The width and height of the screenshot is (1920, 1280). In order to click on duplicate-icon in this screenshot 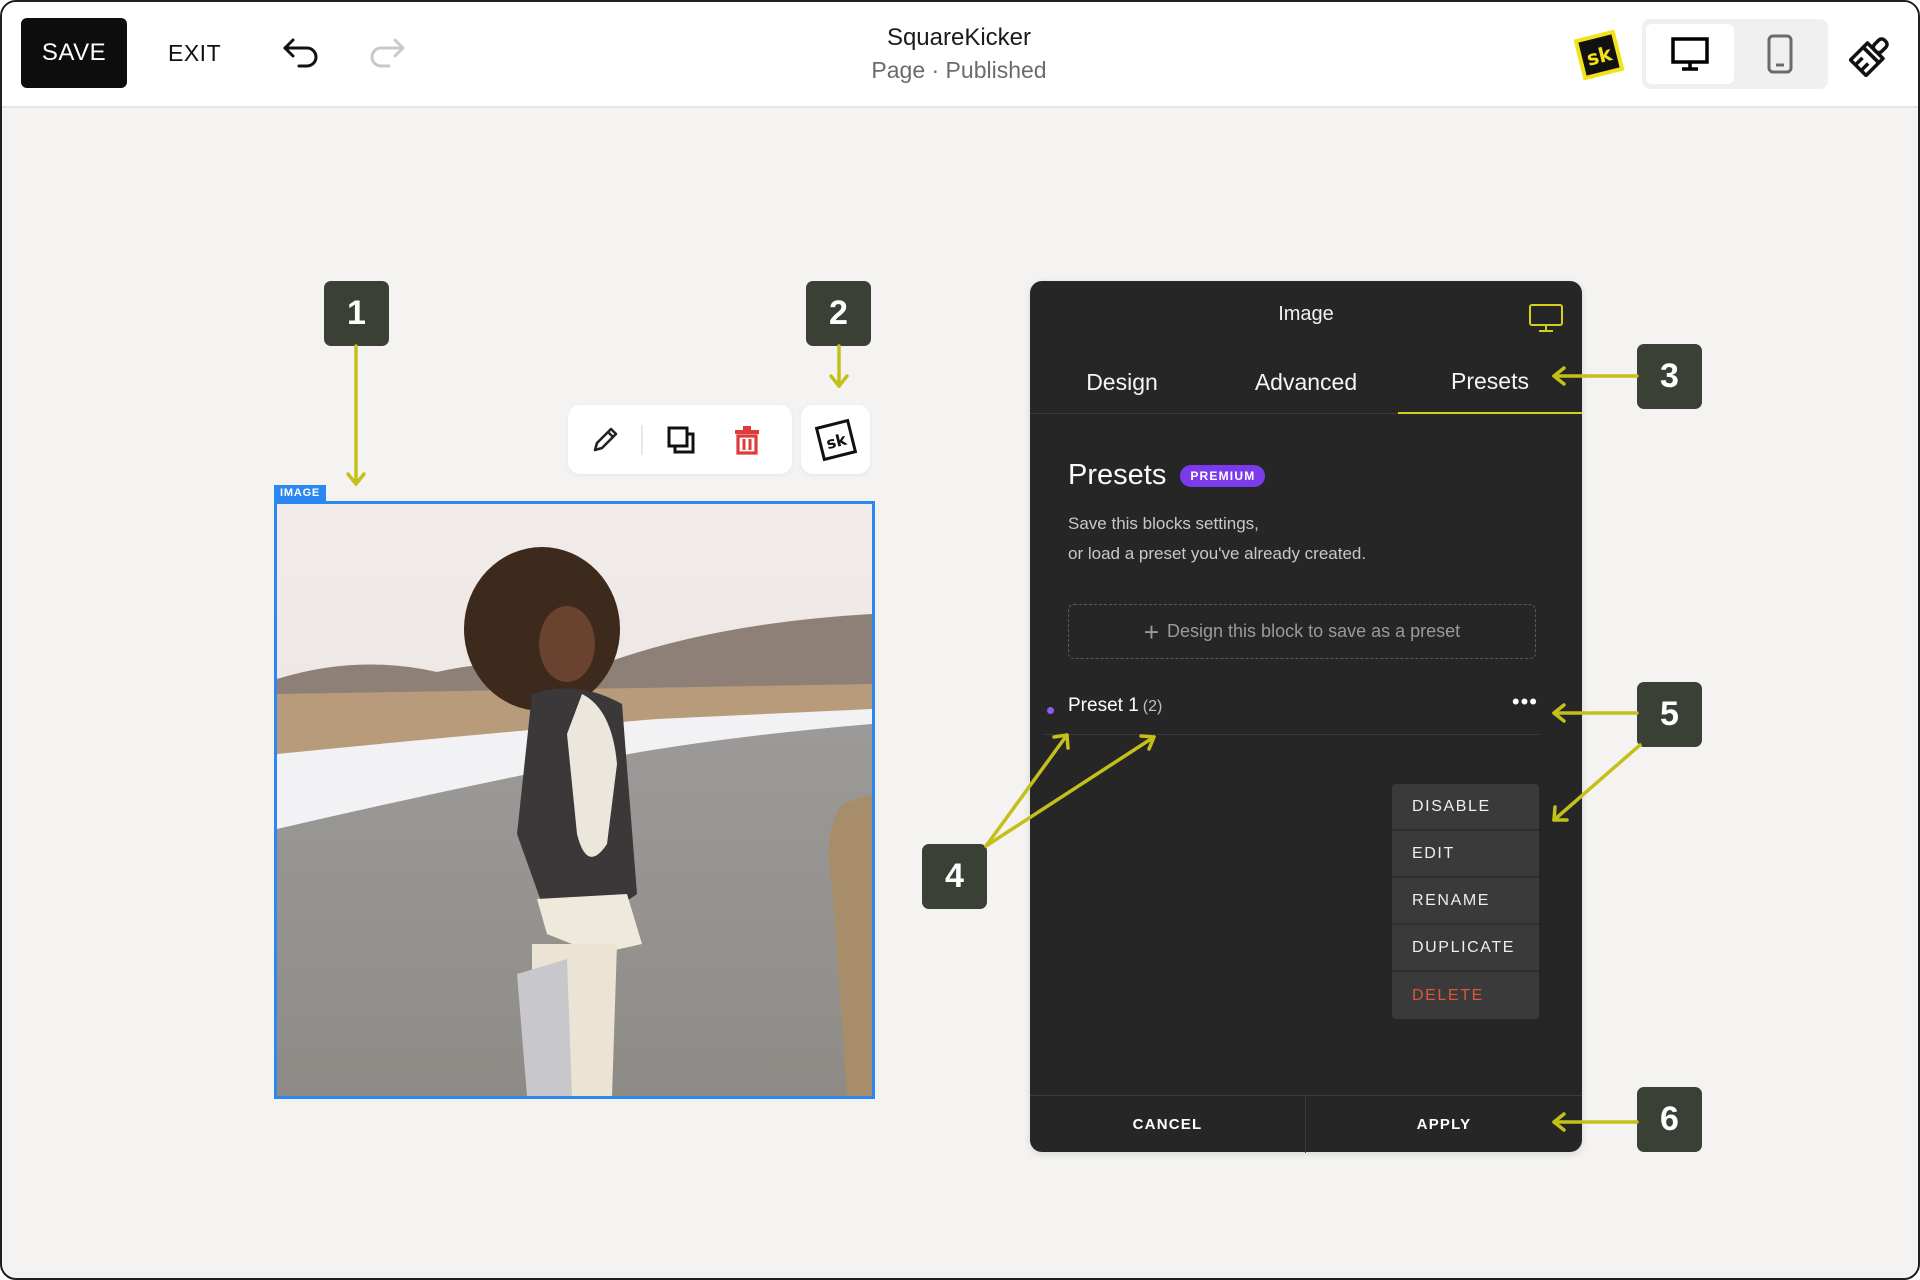, I will do `click(681, 440)`.